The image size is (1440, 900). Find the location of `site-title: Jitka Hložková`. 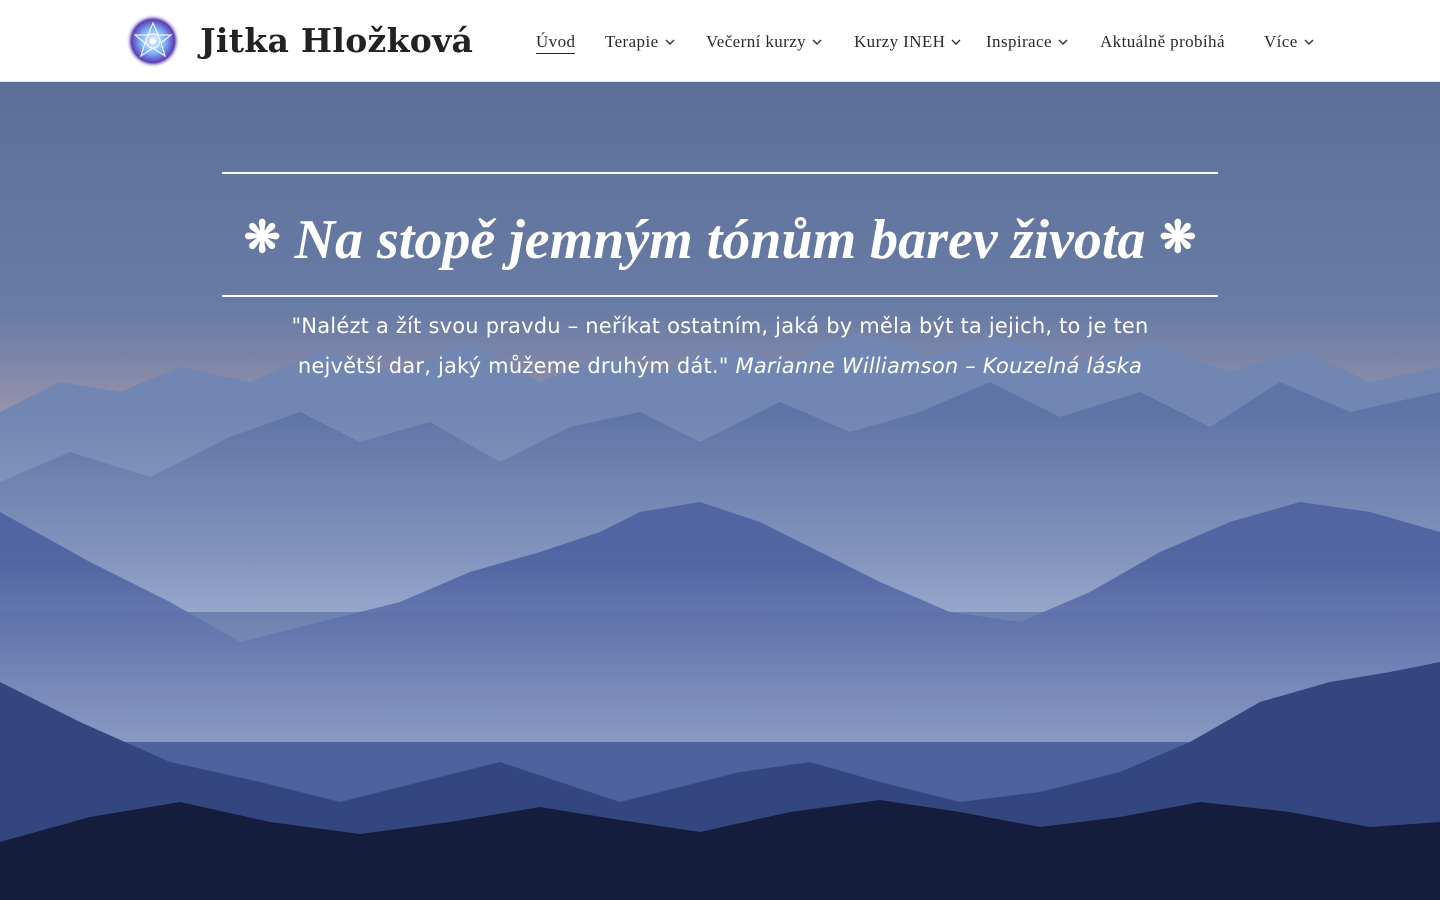

site-title: Jitka Hložková is located at coordinates (336, 41).